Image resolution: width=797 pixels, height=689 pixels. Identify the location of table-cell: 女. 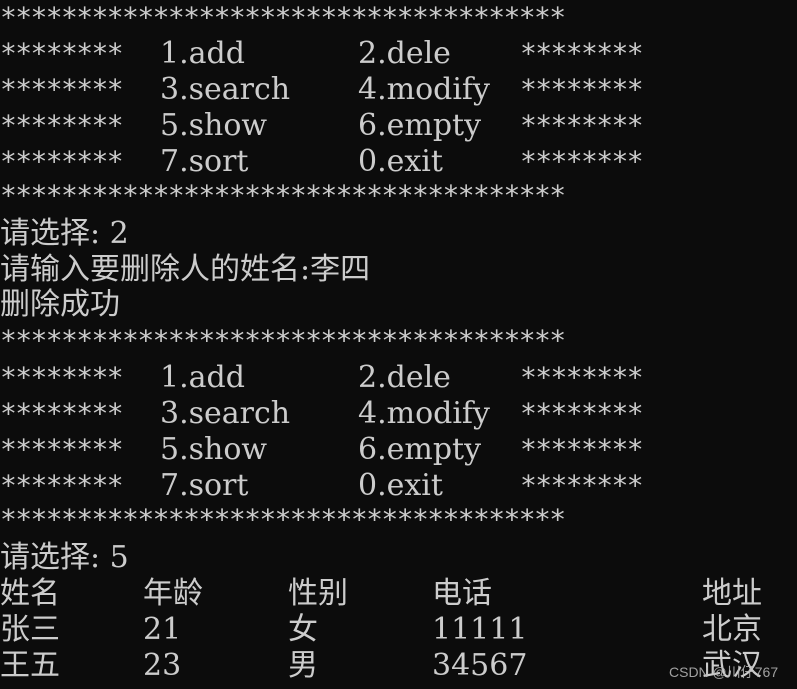
(303, 629).